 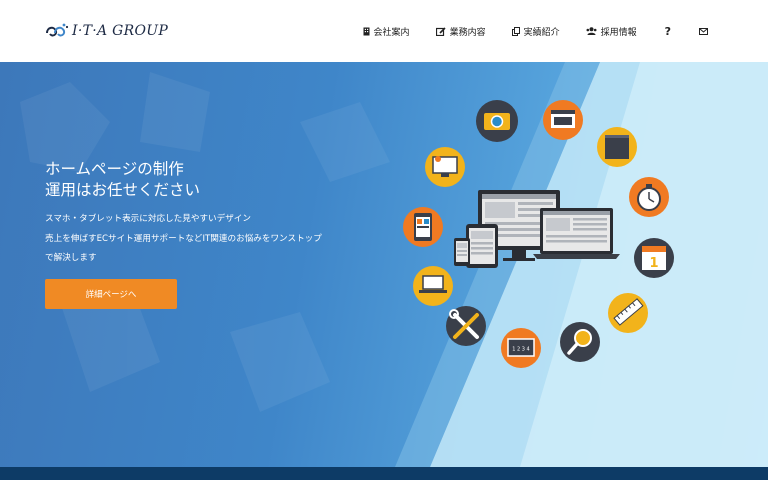 I want to click on tools-icon, so click(x=466, y=326).